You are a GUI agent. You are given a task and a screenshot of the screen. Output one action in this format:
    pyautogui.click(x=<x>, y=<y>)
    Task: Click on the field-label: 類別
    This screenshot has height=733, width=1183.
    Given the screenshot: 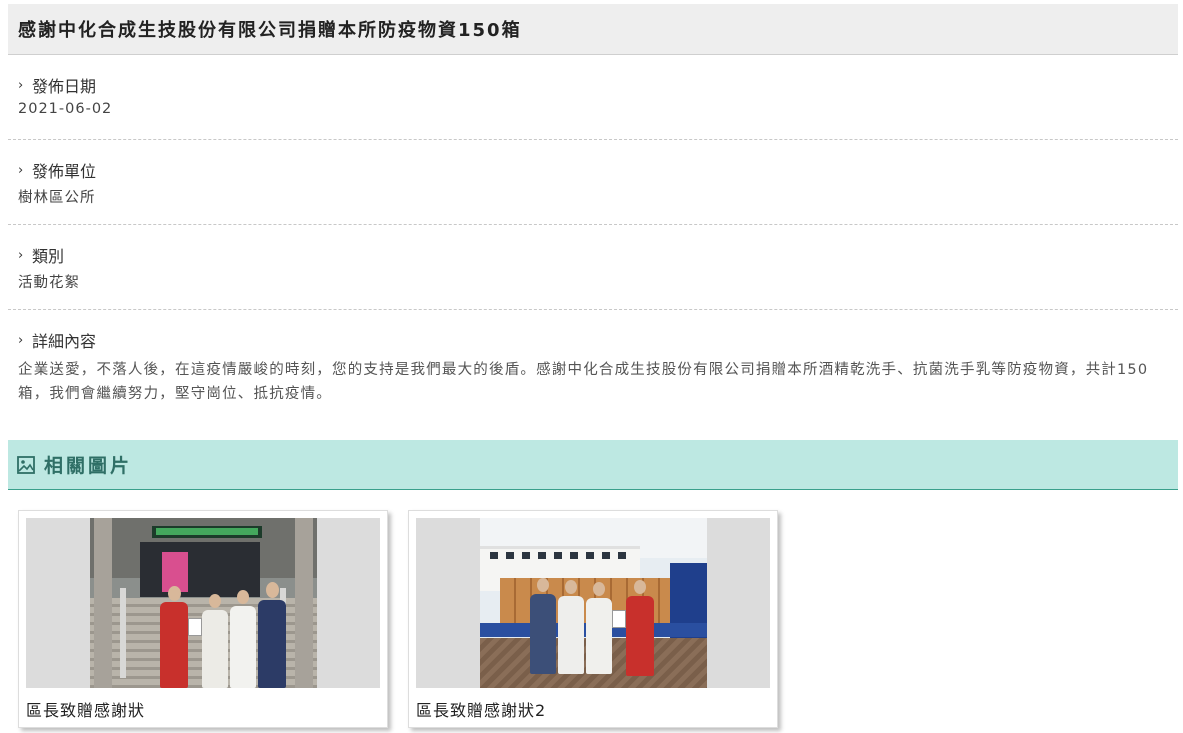 What is the action you would take?
    pyautogui.click(x=48, y=256)
    